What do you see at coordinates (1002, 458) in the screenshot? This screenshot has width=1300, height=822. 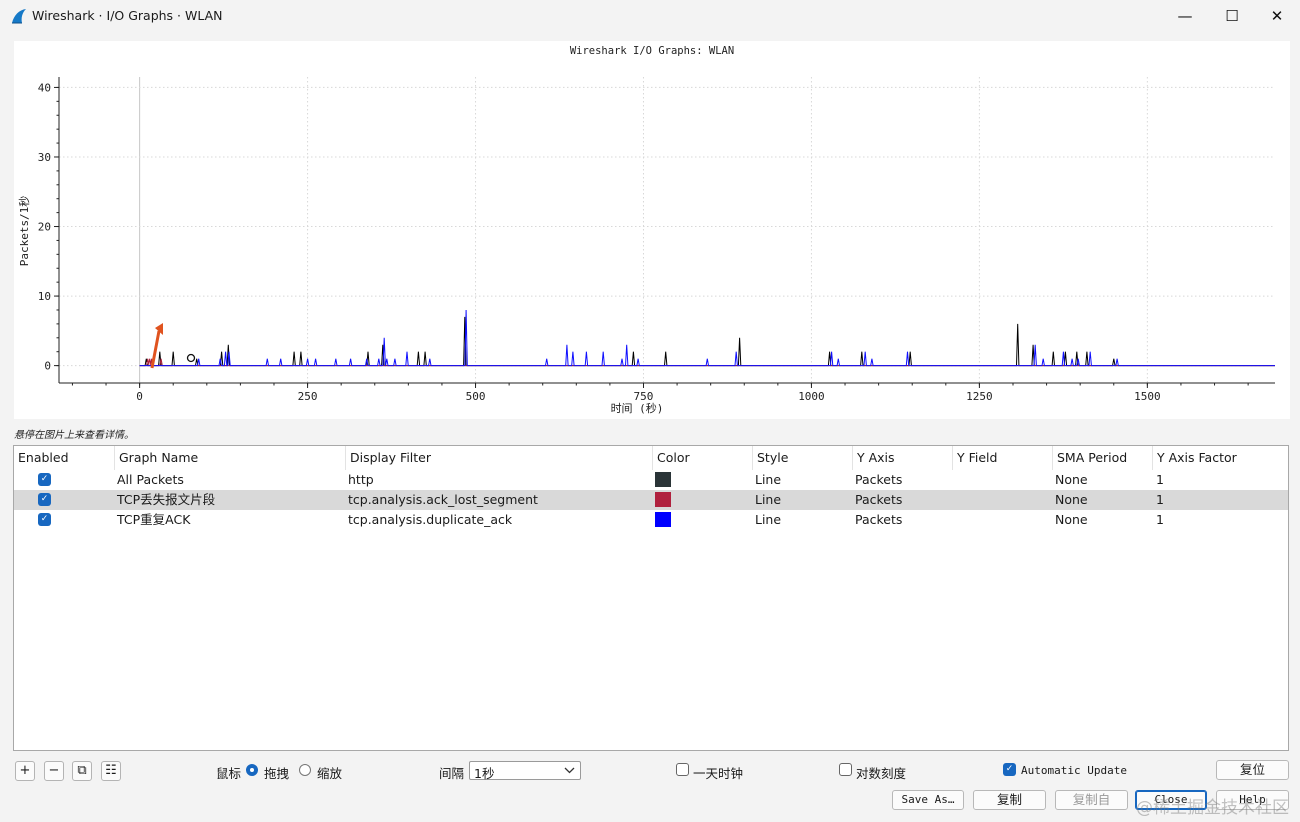 I see `col-y-field: Y Field` at bounding box center [1002, 458].